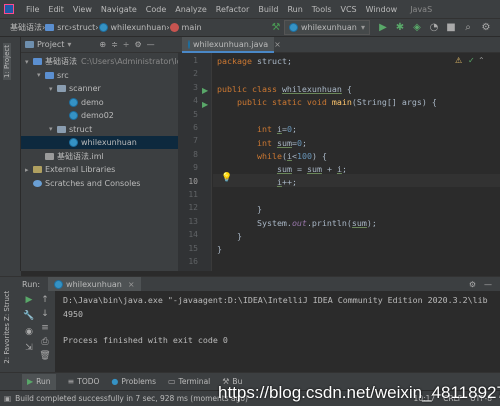 The image size is (500, 406). I want to click on run-panel-header: Run: whilexunhuan × ⚙ —, so click(250, 283).